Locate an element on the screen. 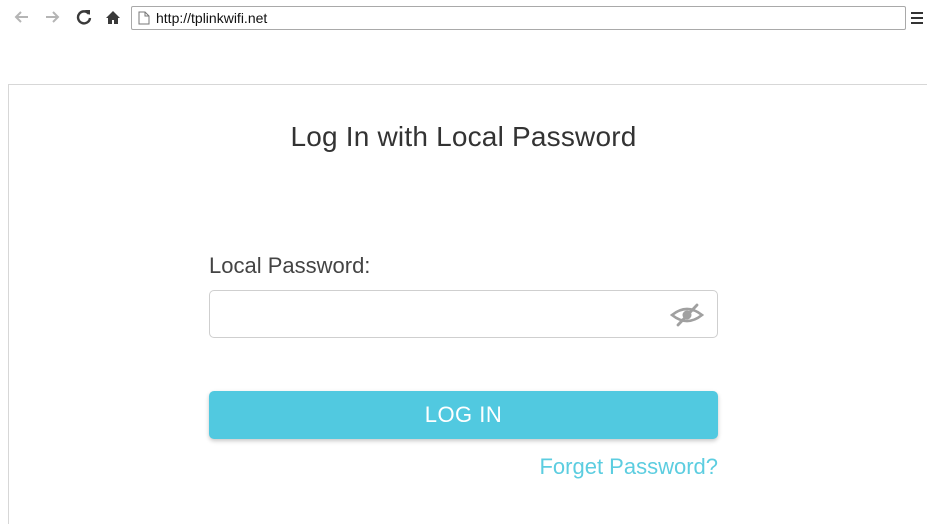  page-icon is located at coordinates (144, 18).